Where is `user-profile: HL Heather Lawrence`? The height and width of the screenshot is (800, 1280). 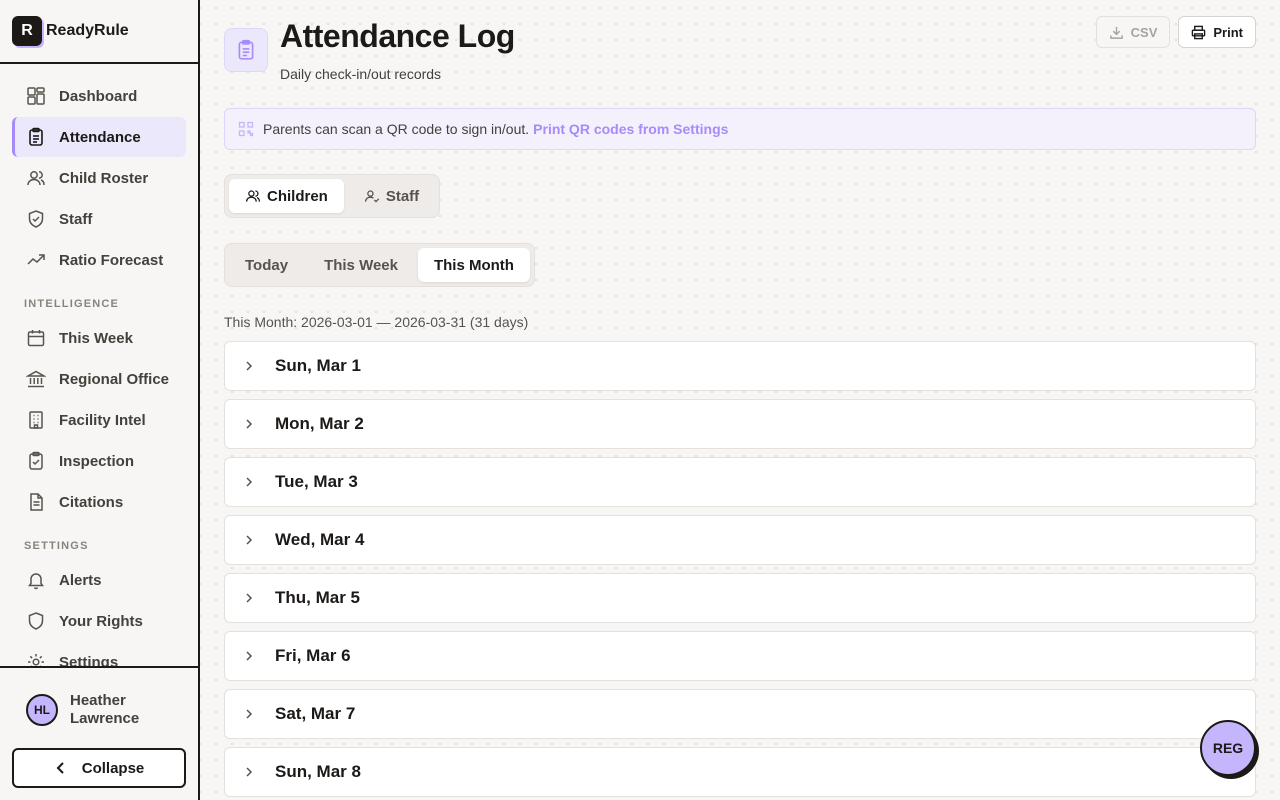 user-profile: HL Heather Lawrence is located at coordinates (99, 698).